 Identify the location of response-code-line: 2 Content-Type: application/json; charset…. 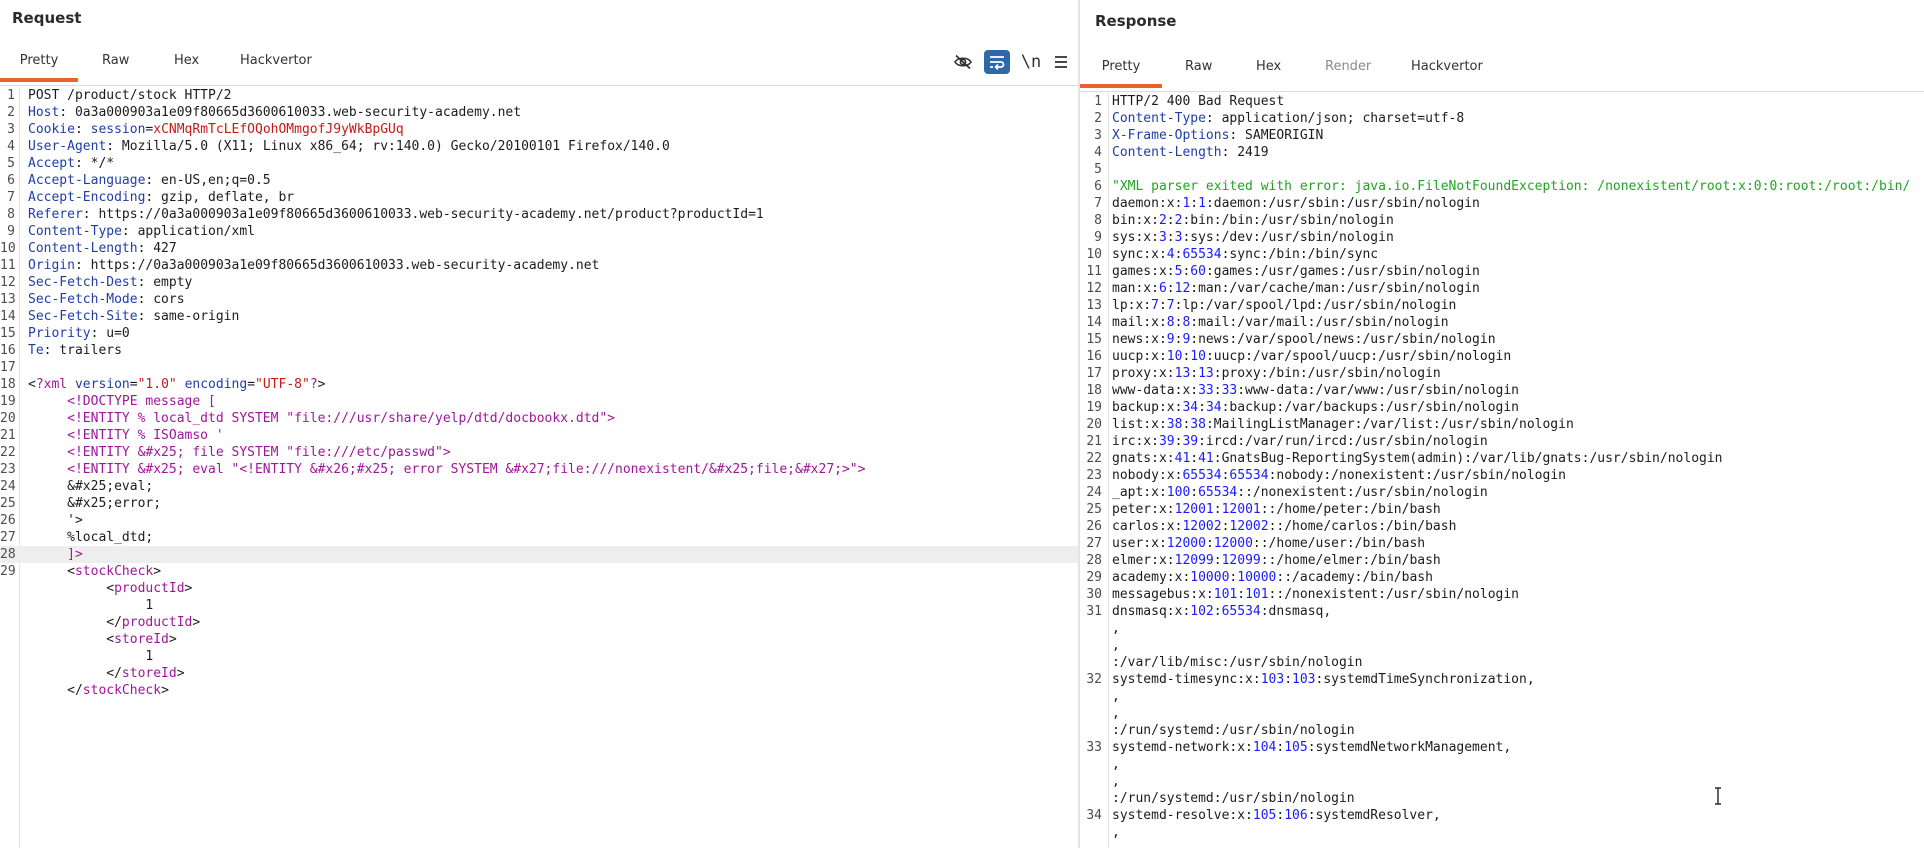
(1502, 118).